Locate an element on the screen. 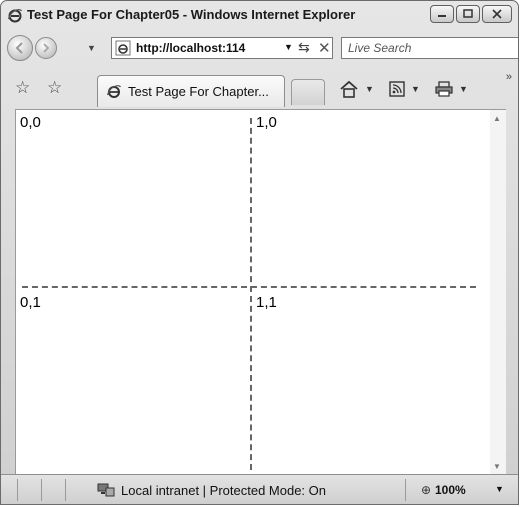 The width and height of the screenshot is (521, 507). back-arrow-icon is located at coordinates (19, 48).